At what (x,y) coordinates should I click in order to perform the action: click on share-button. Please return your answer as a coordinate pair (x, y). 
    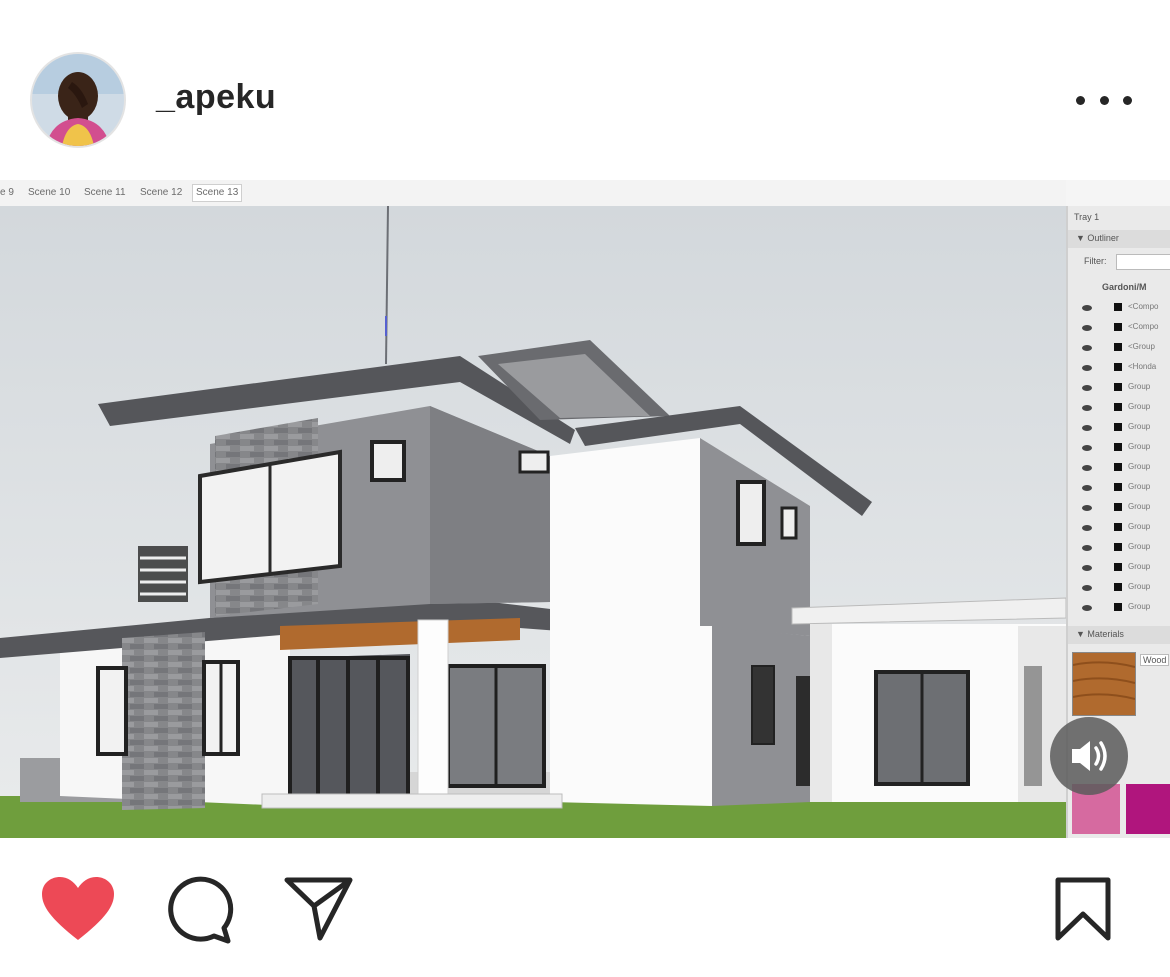
    Looking at the image, I should click on (319, 911).